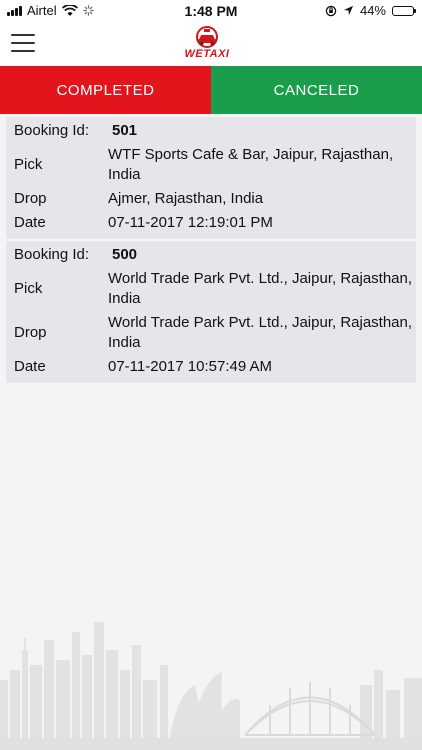  I want to click on booking-id-row: Booking Id: 501, so click(211, 131).